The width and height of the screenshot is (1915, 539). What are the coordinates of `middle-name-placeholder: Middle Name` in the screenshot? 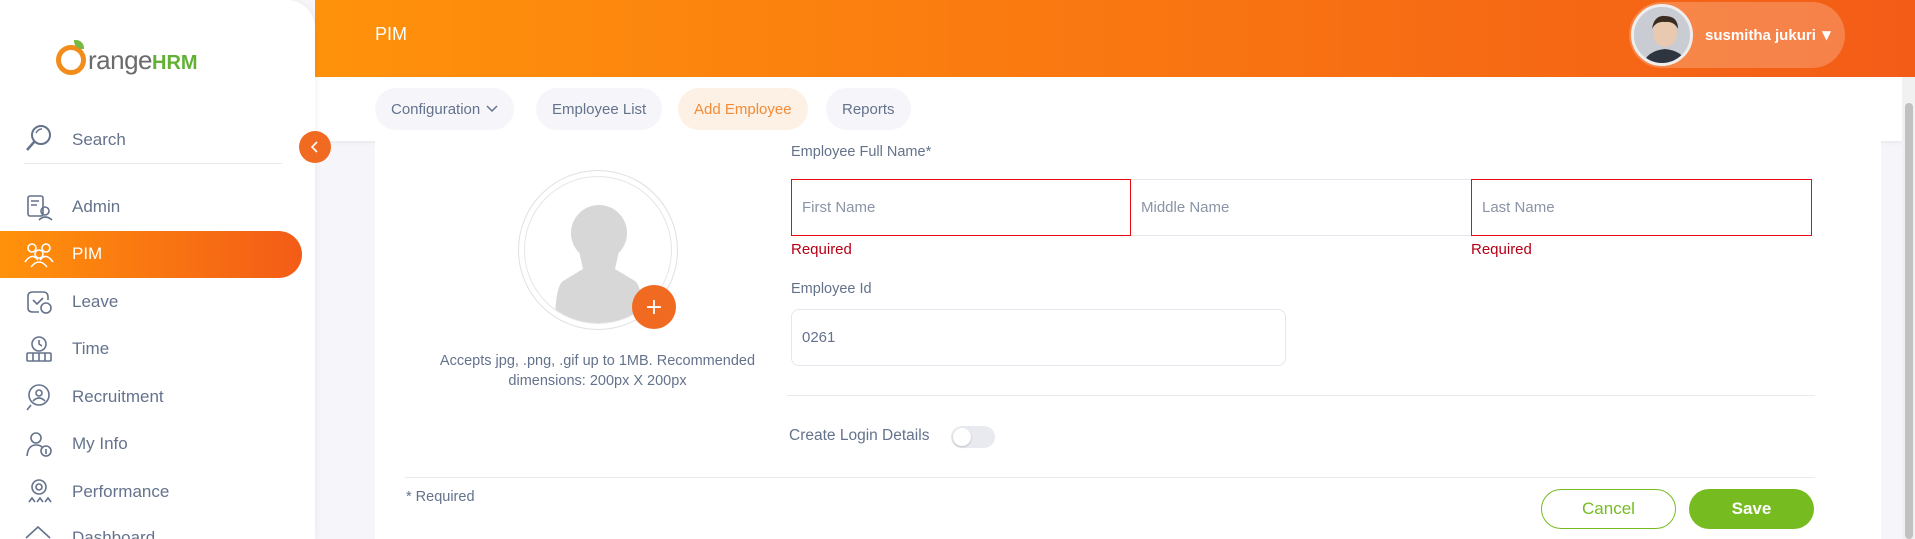 It's located at (1185, 207).